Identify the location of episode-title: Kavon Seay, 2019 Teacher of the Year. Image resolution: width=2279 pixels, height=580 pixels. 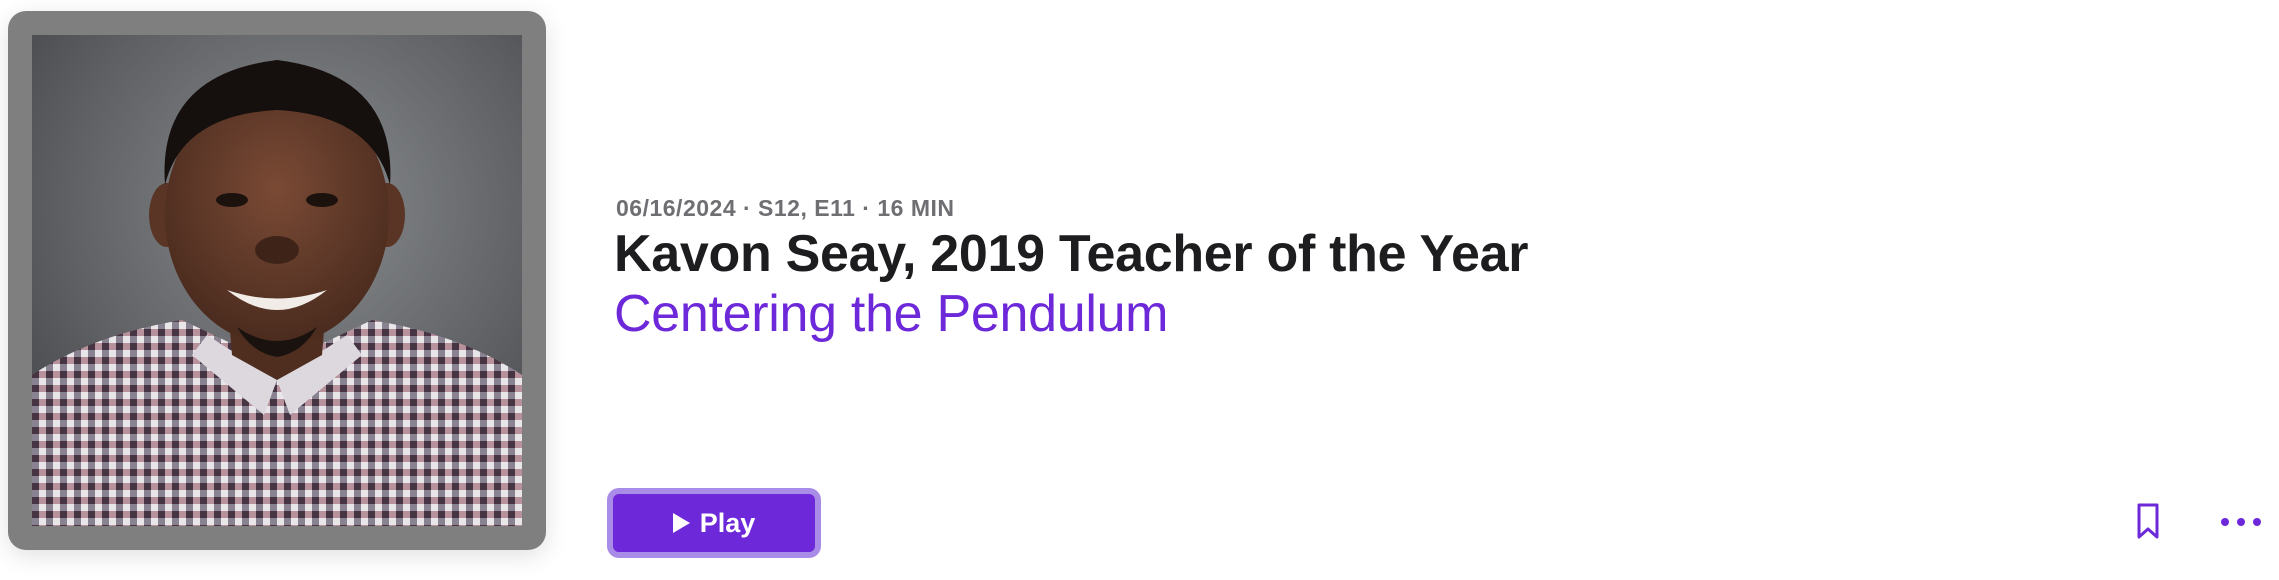
(1071, 254).